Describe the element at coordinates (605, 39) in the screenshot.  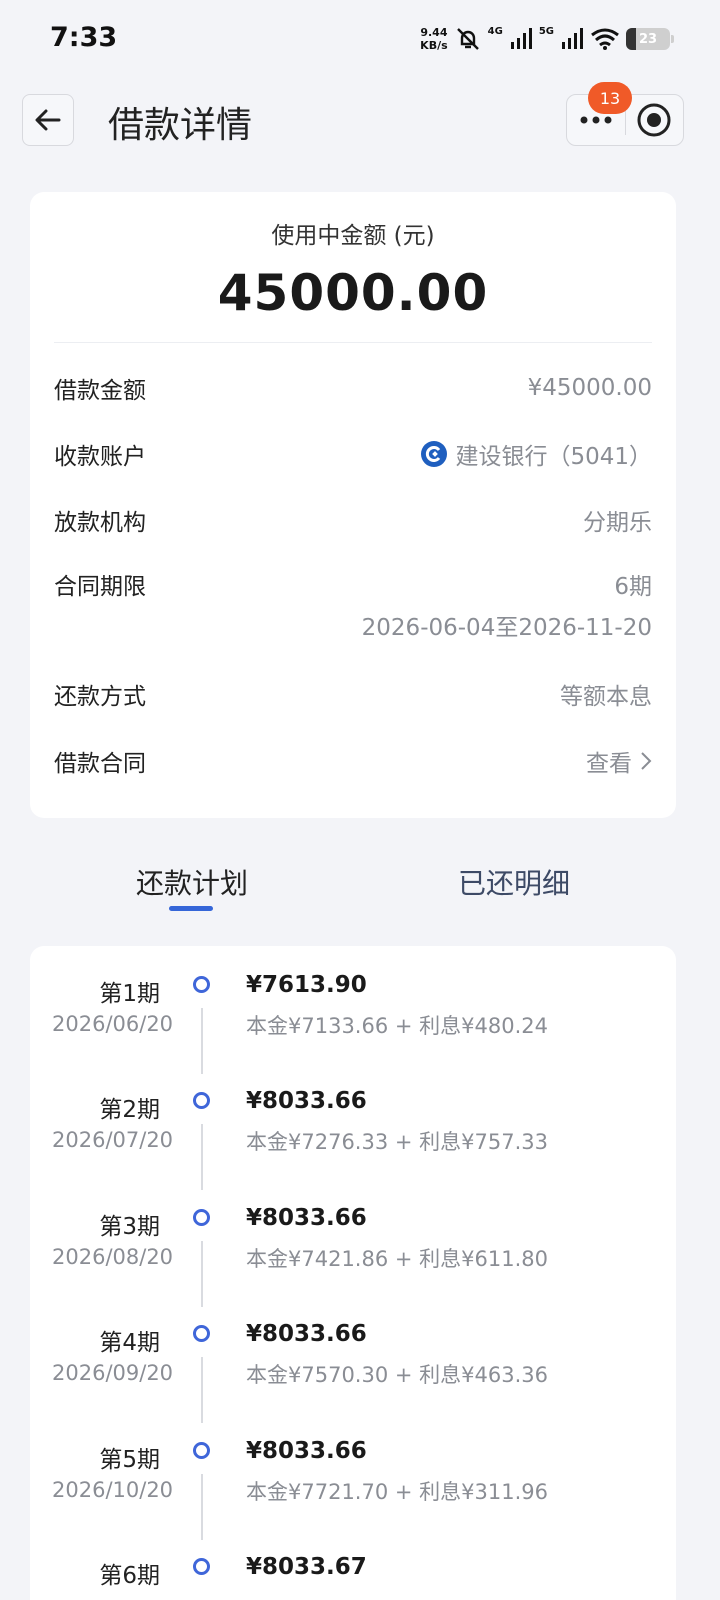
I see `wifi-icon` at that location.